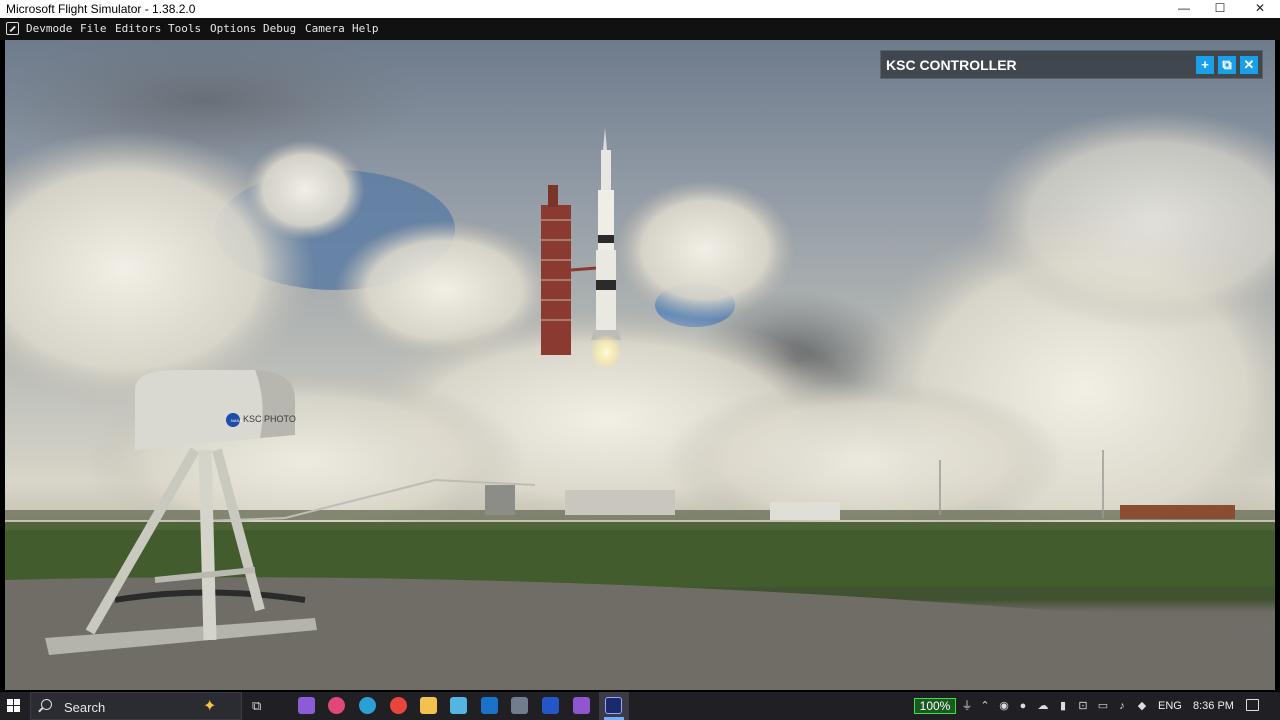  I want to click on sparkle-icon: ✦, so click(210, 706).